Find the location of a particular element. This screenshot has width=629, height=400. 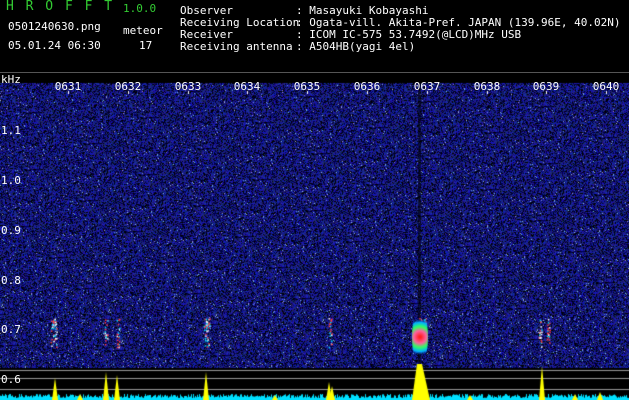

meteor-count: 17 is located at coordinates (146, 45).